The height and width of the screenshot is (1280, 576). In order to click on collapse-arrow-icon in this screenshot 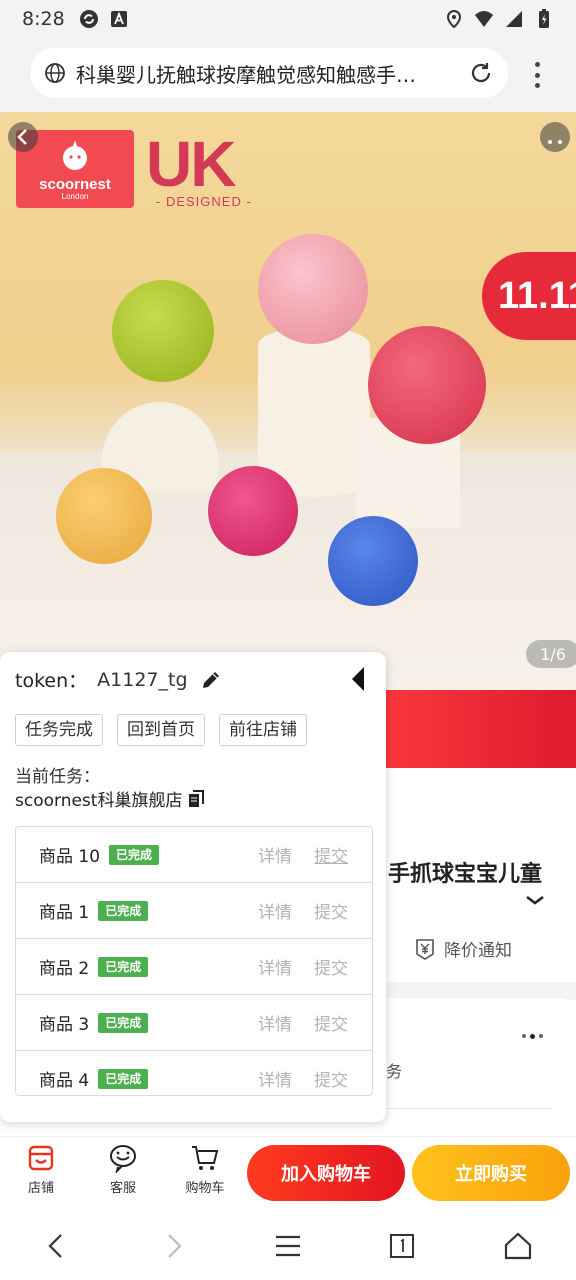, I will do `click(358, 679)`.